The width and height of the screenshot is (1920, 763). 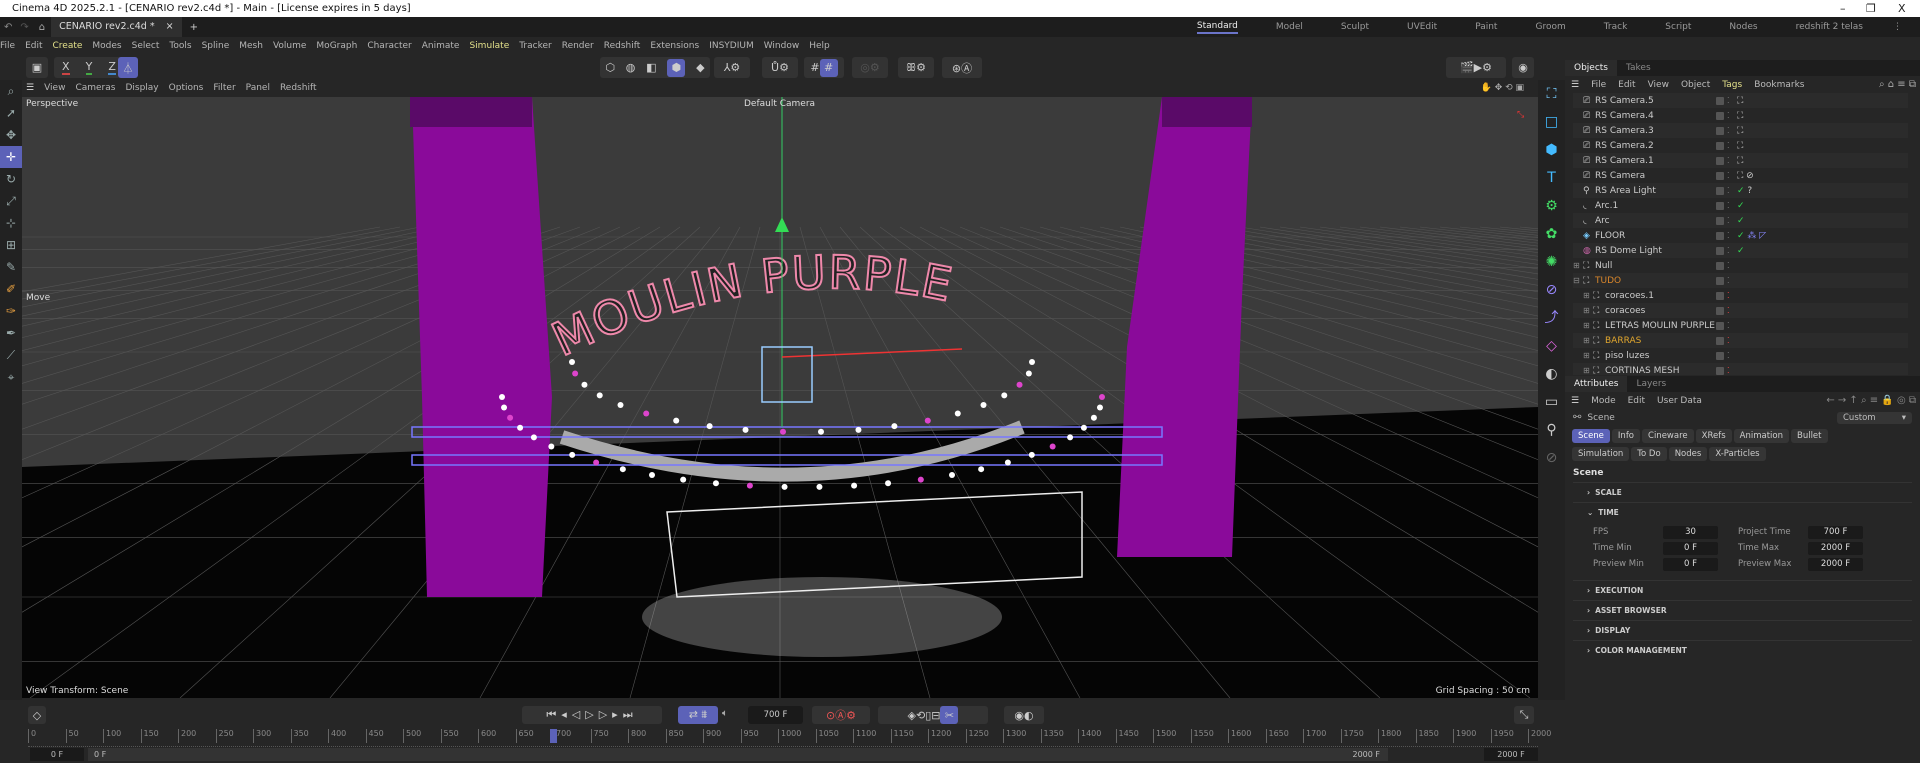 I want to click on model-mode-icon: ⬢, so click(x=676, y=67).